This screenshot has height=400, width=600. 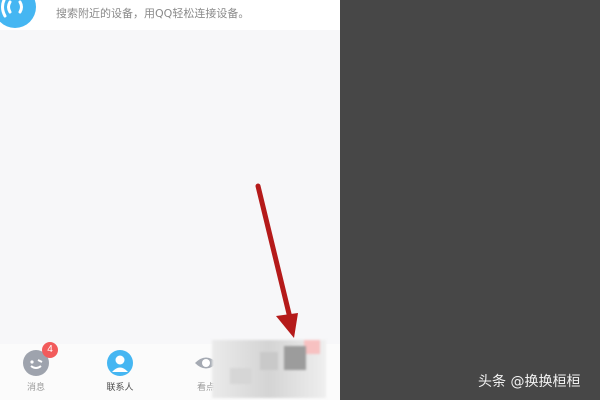 What do you see at coordinates (529, 382) in the screenshot?
I see `watermark: 头条 @换换桓桓` at bounding box center [529, 382].